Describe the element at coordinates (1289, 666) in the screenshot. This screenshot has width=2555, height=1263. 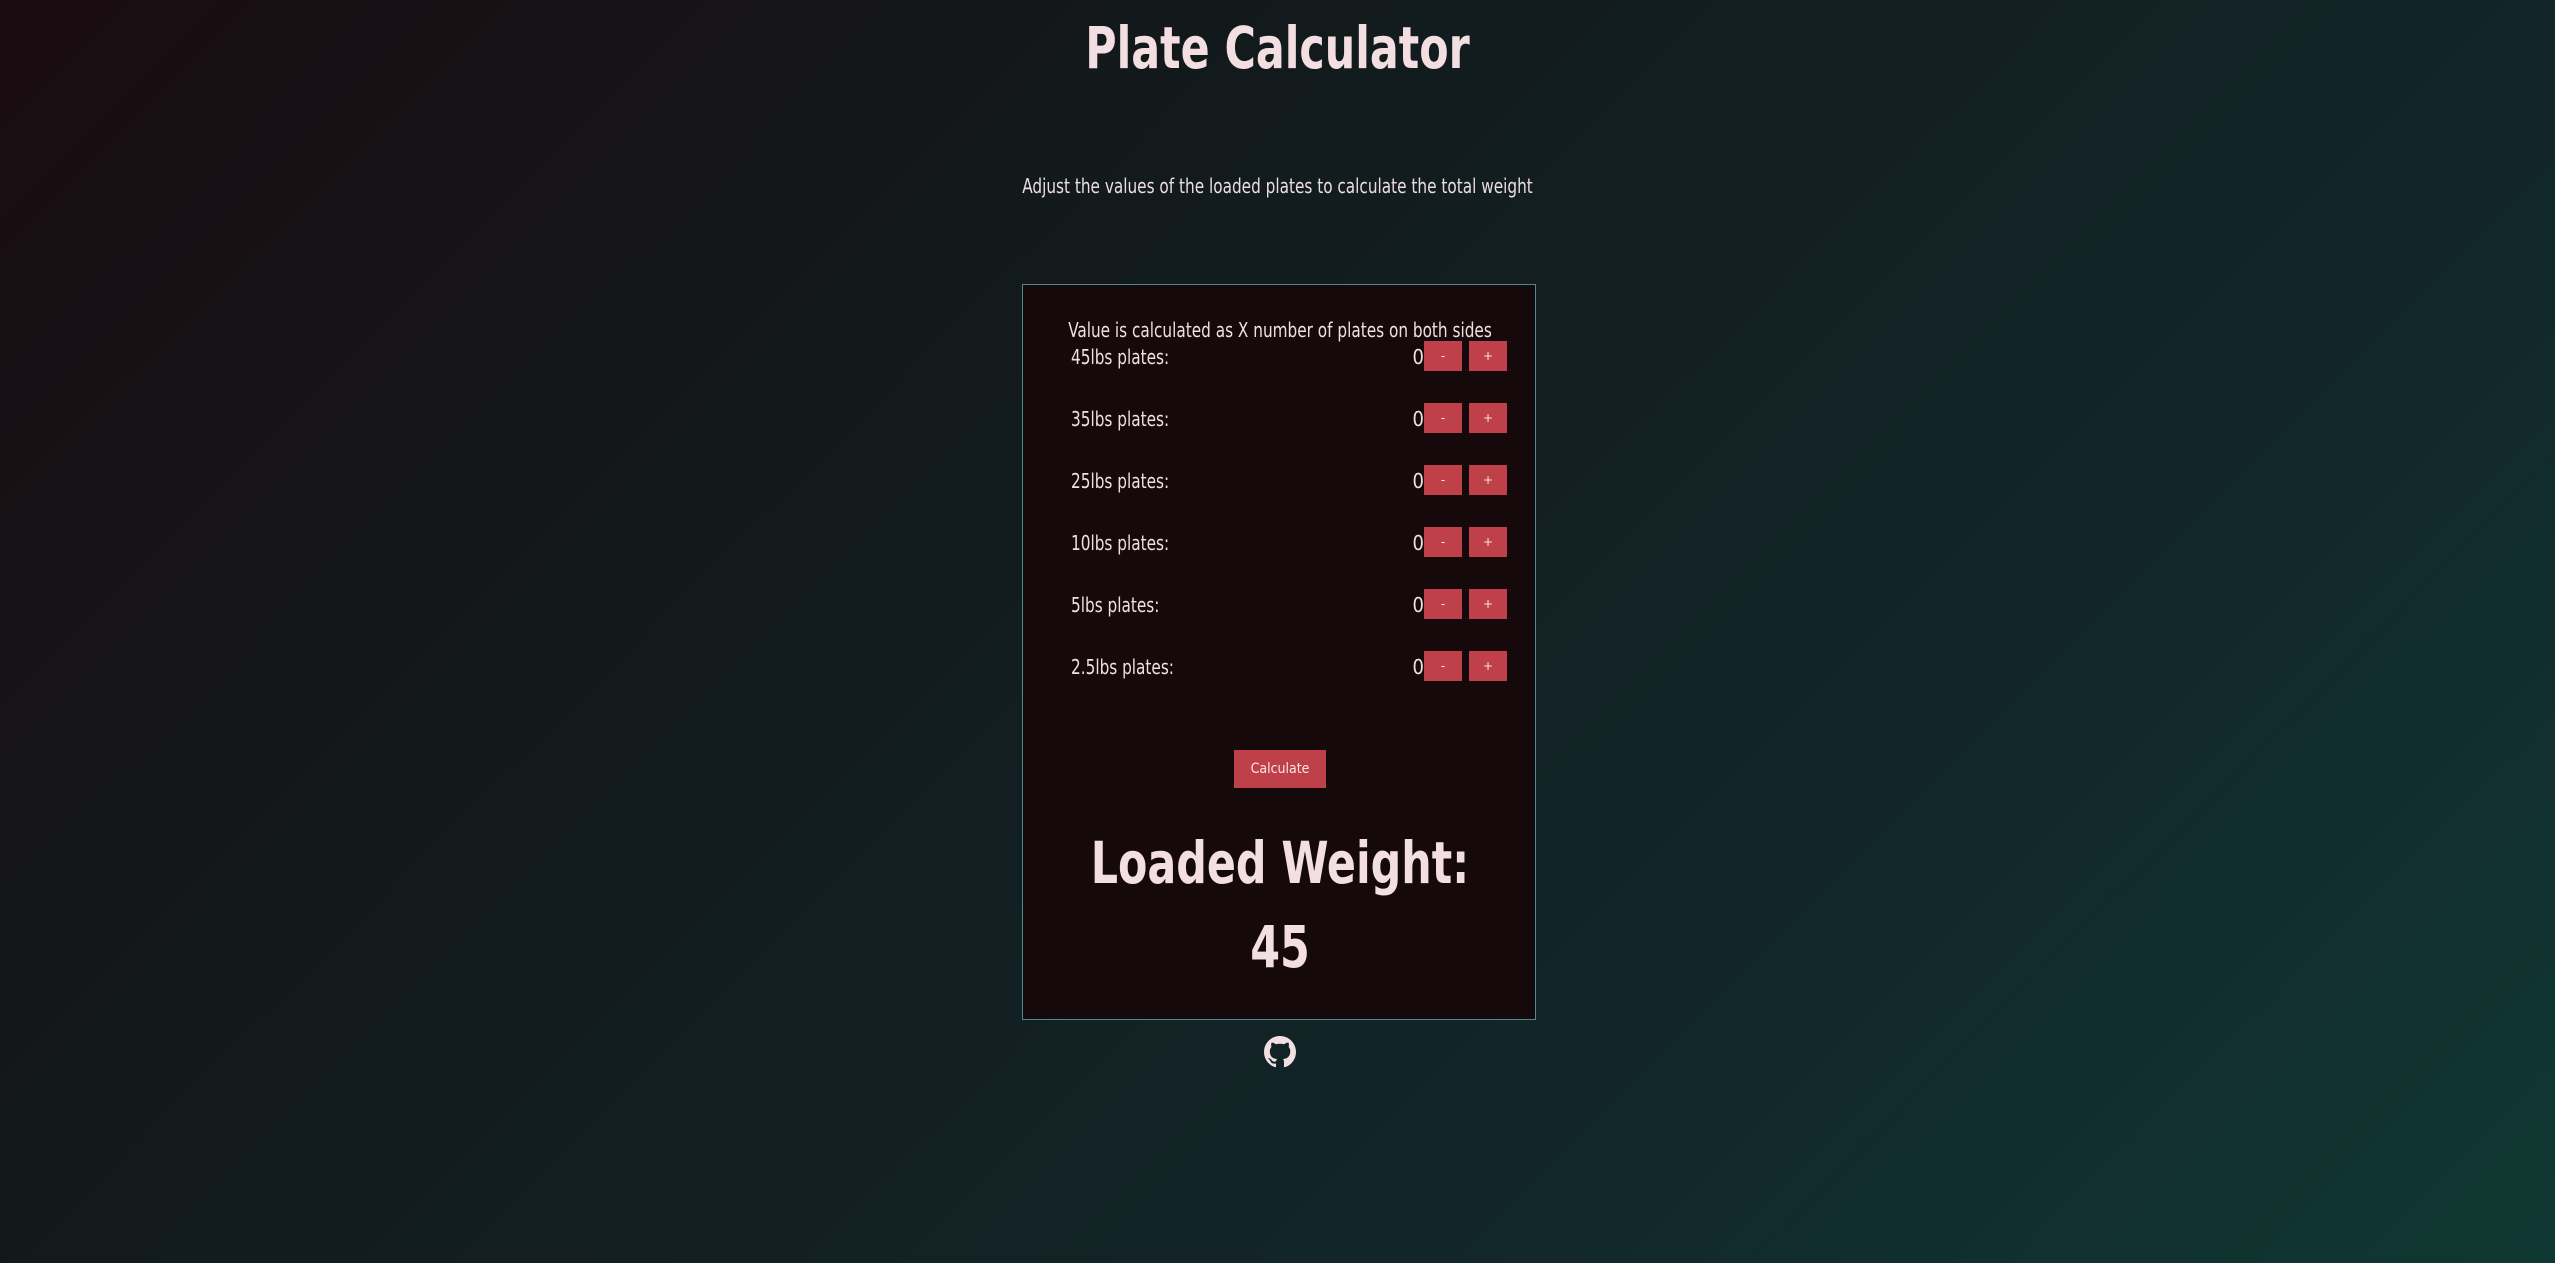
I see `plate-row-2-5: 2.5lbs plates: 0 - +` at that location.